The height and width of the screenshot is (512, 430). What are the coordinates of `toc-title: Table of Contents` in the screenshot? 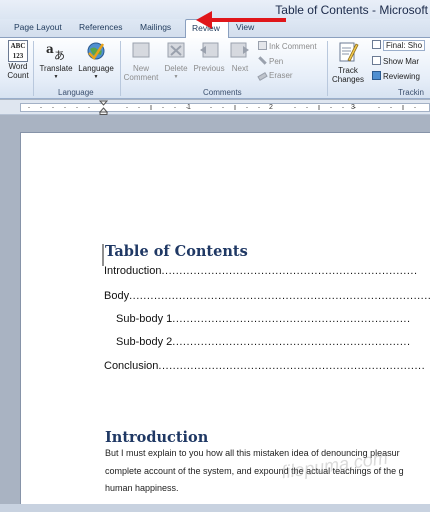 It's located at (176, 251).